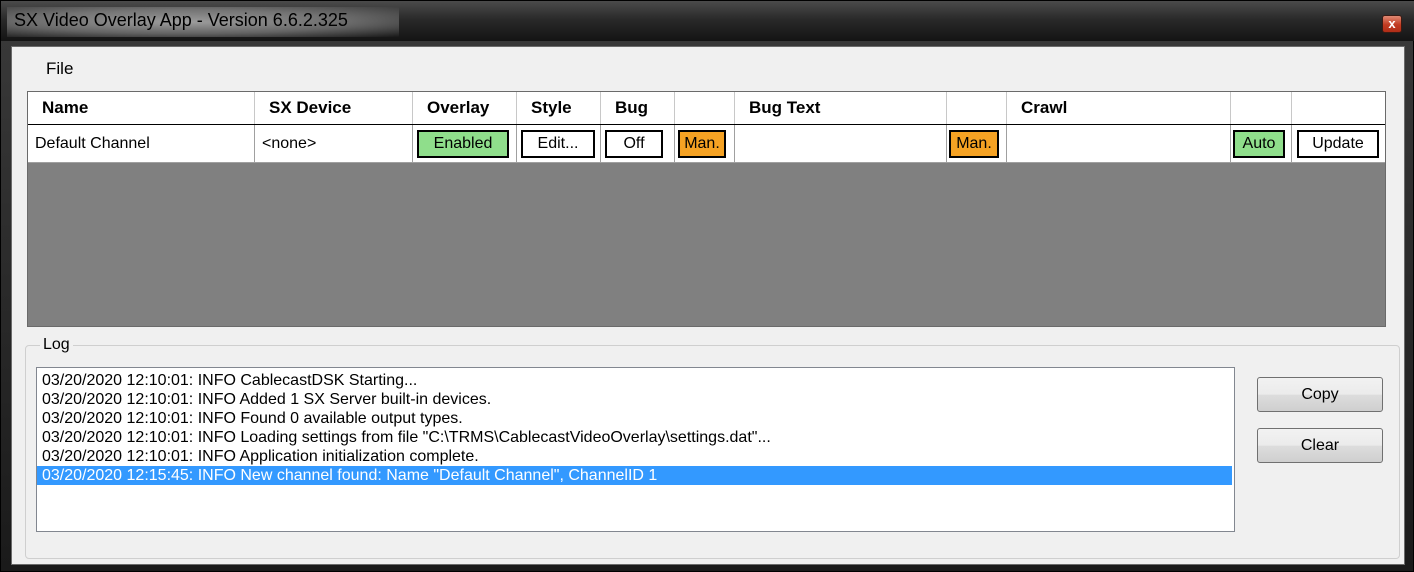  I want to click on crawl-auto-button: Auto, so click(1259, 144).